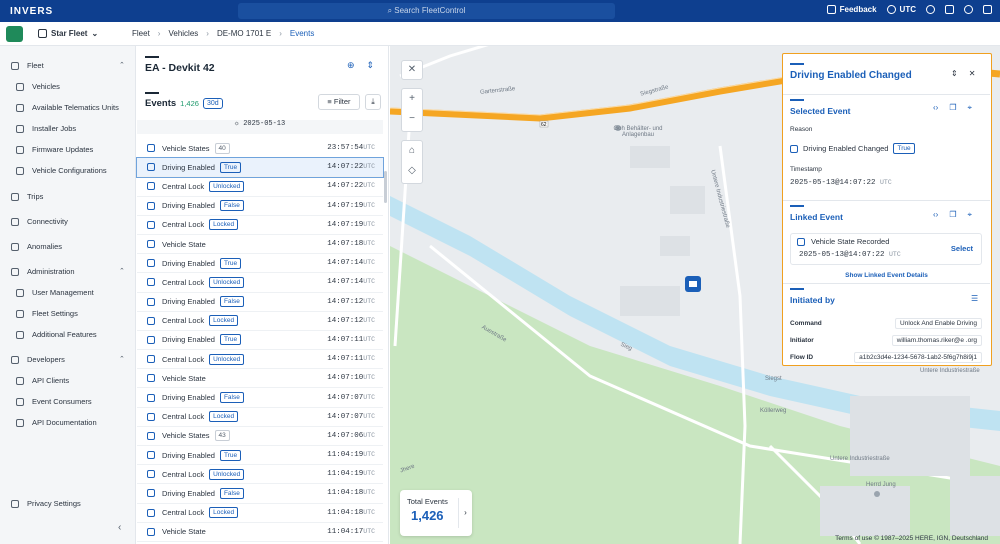 The image size is (1000, 544). What do you see at coordinates (56, 422) in the screenshot?
I see `sidebar-item-api-docs: API Documentation` at bounding box center [56, 422].